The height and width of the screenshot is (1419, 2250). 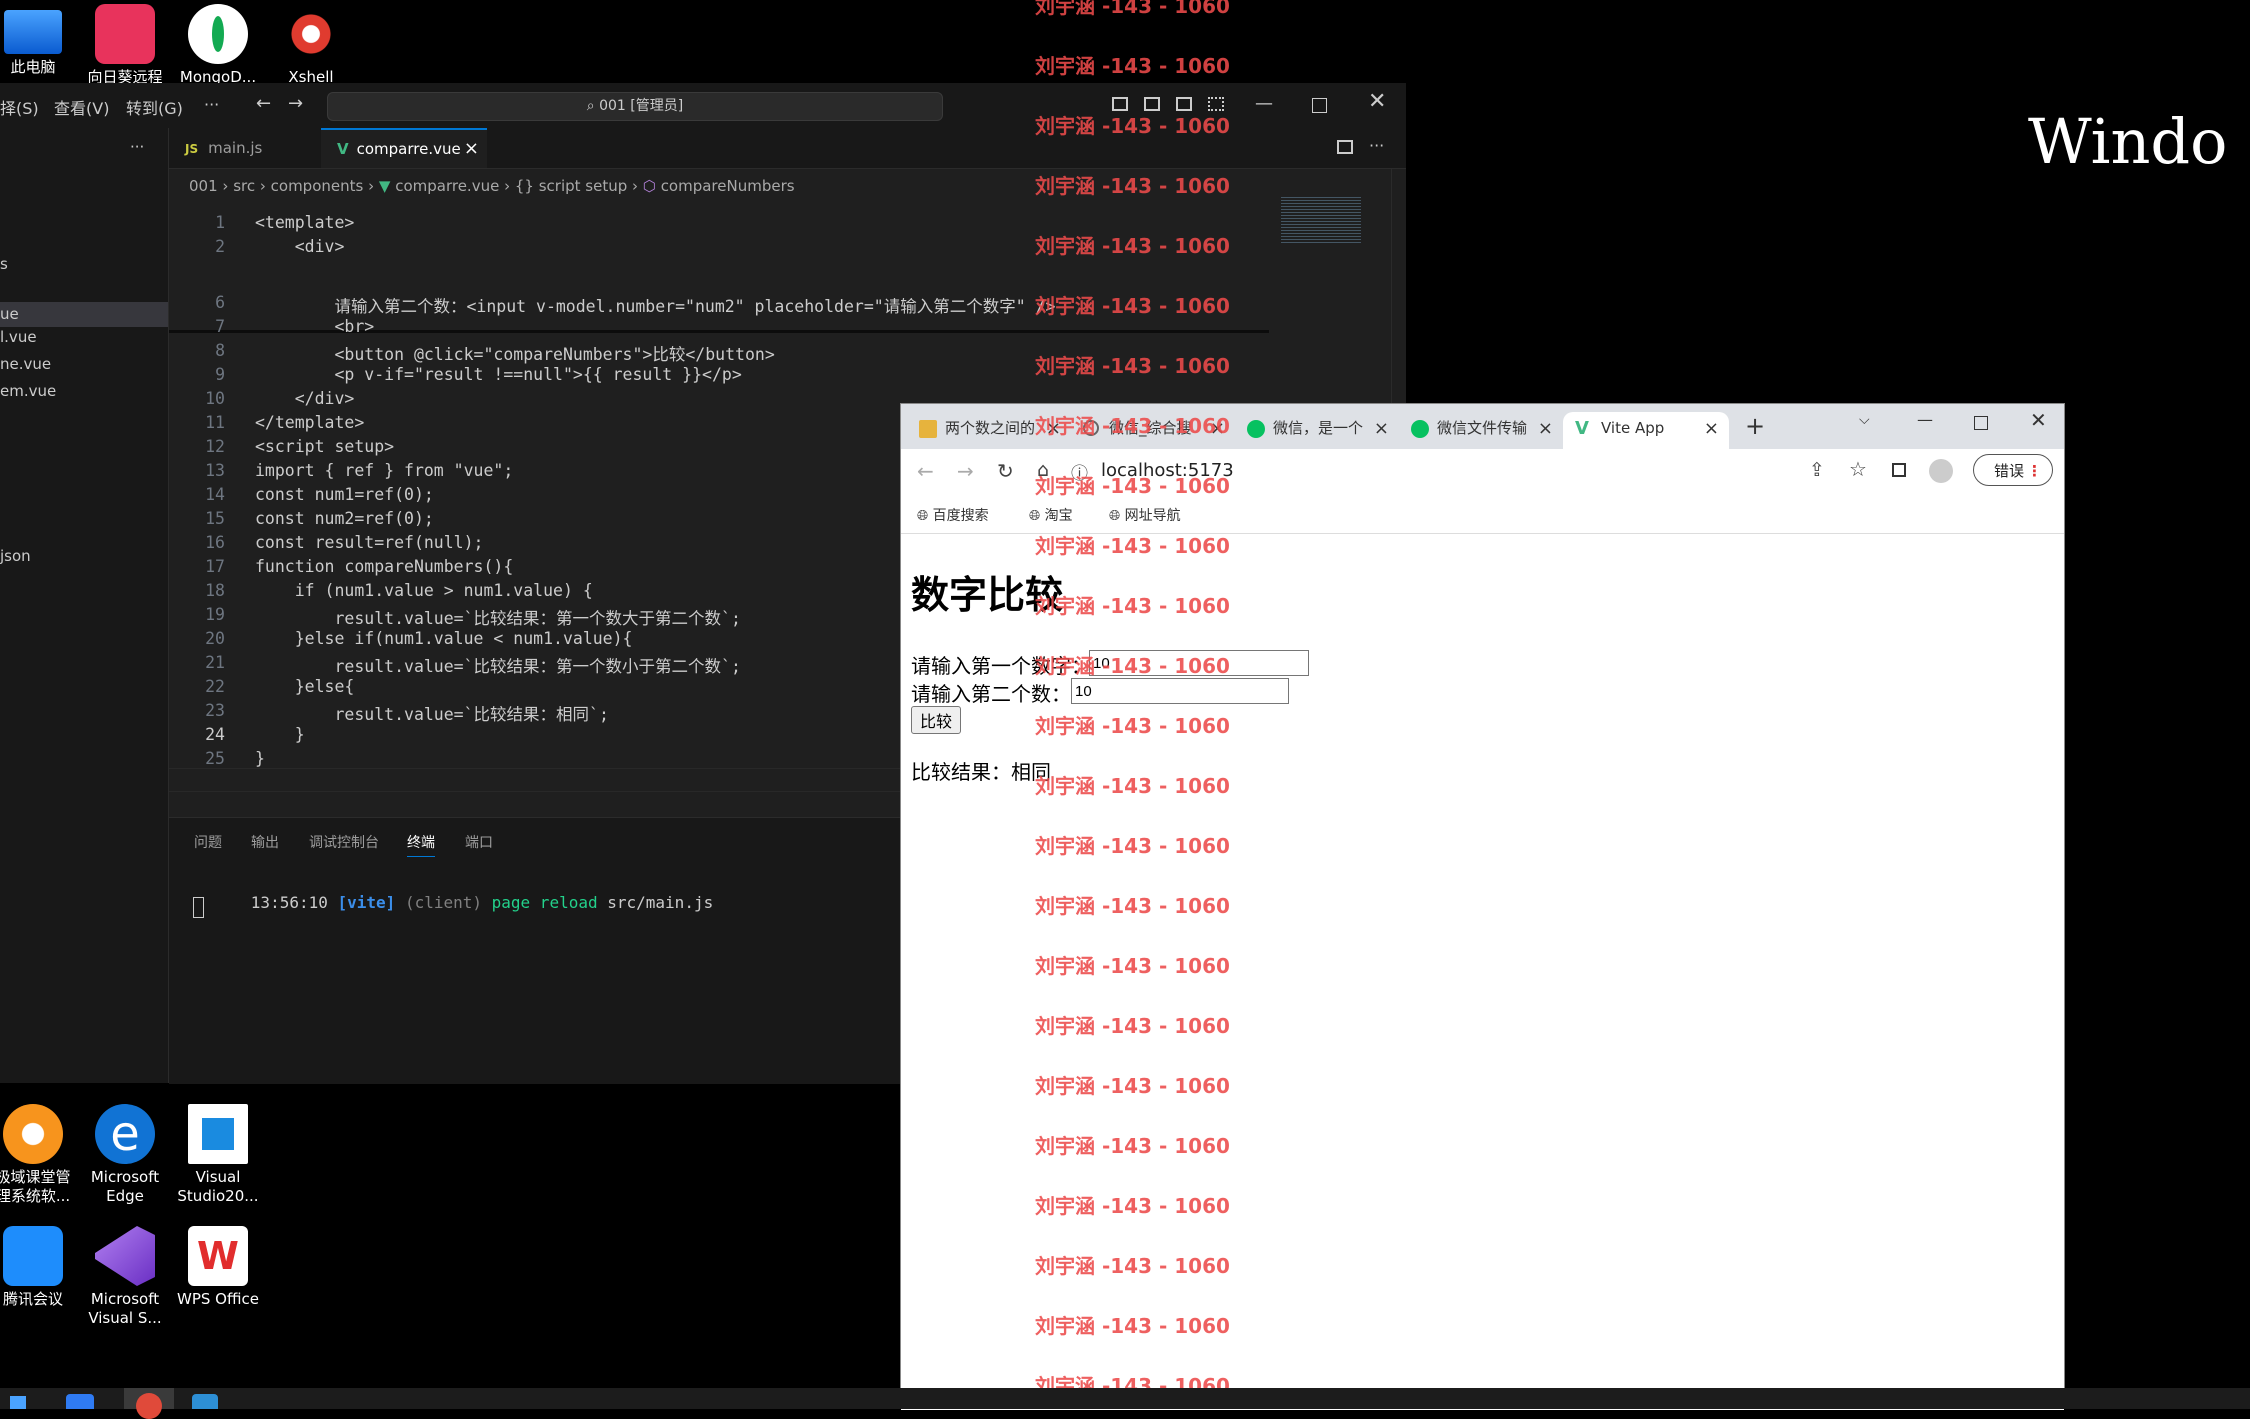 I want to click on profile-avatar, so click(x=1941, y=471).